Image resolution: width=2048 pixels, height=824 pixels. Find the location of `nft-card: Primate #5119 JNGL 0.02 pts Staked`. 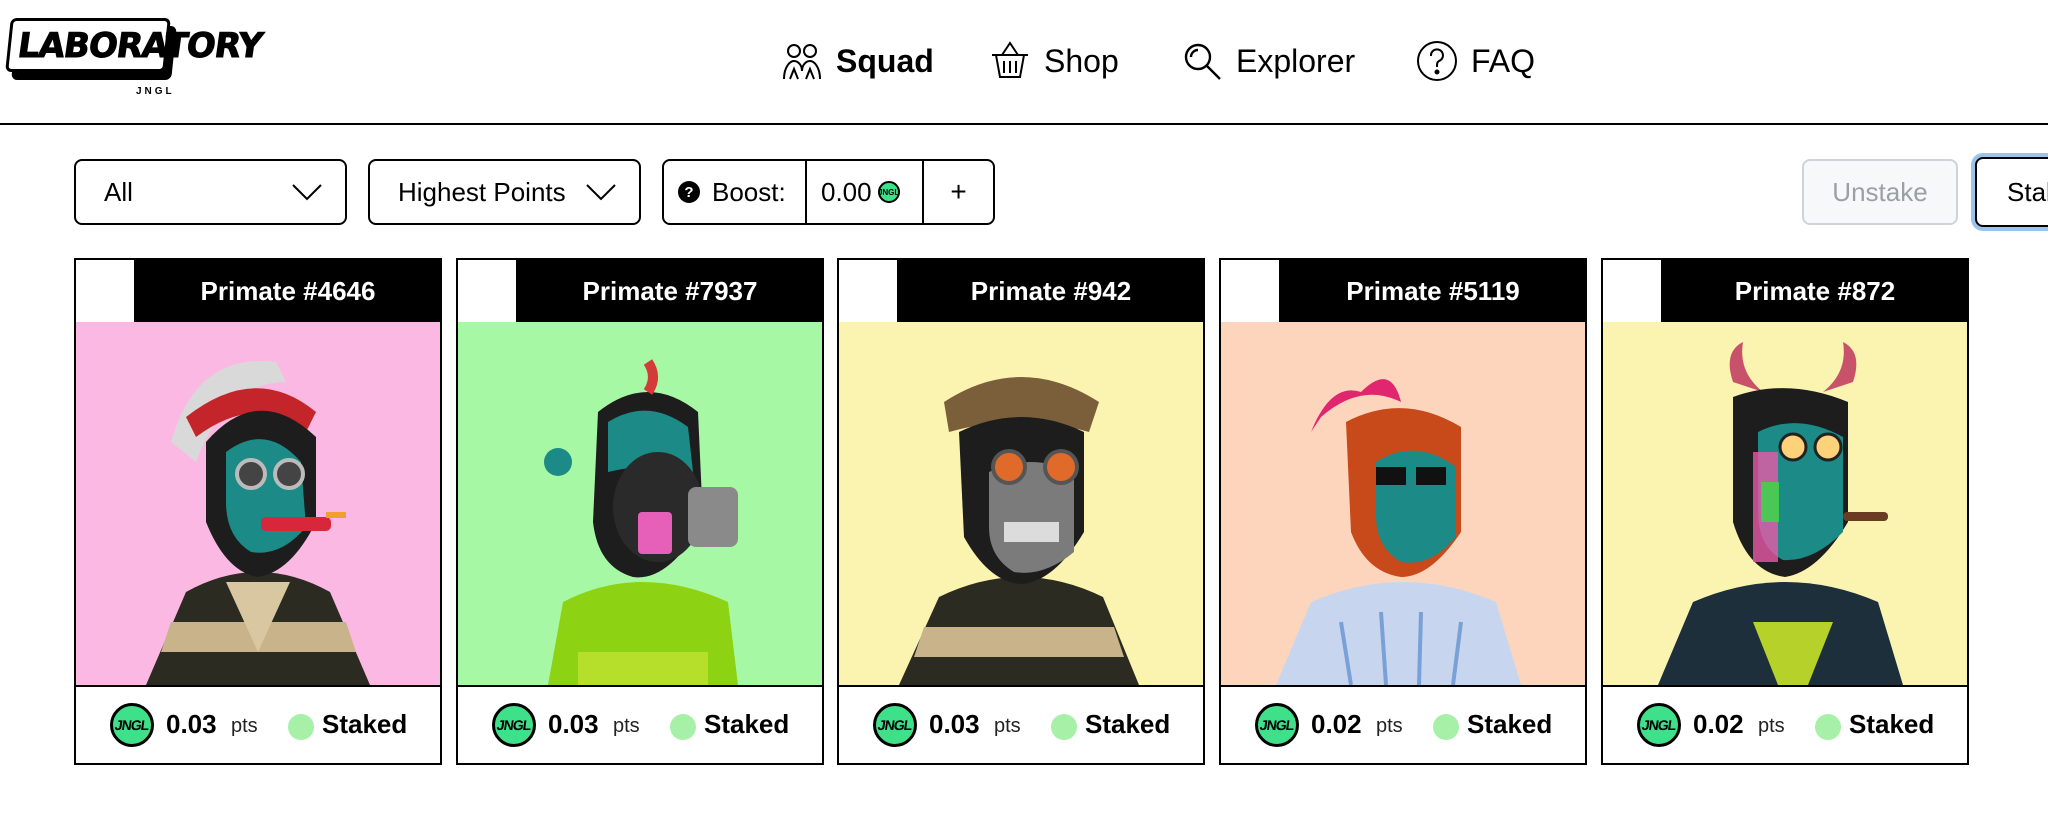

nft-card: Primate #5119 JNGL 0.02 pts Staked is located at coordinates (1403, 511).